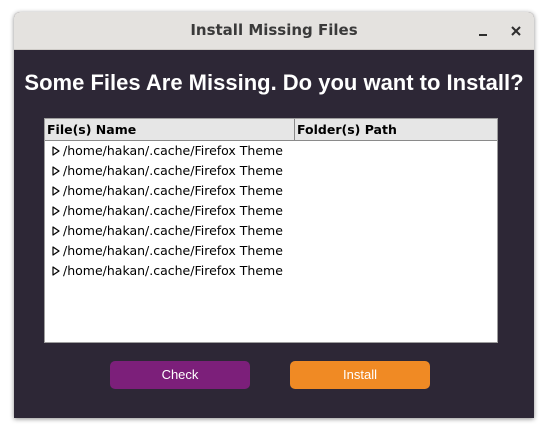  I want to click on window-title: Install Missing Files, so click(274, 30).